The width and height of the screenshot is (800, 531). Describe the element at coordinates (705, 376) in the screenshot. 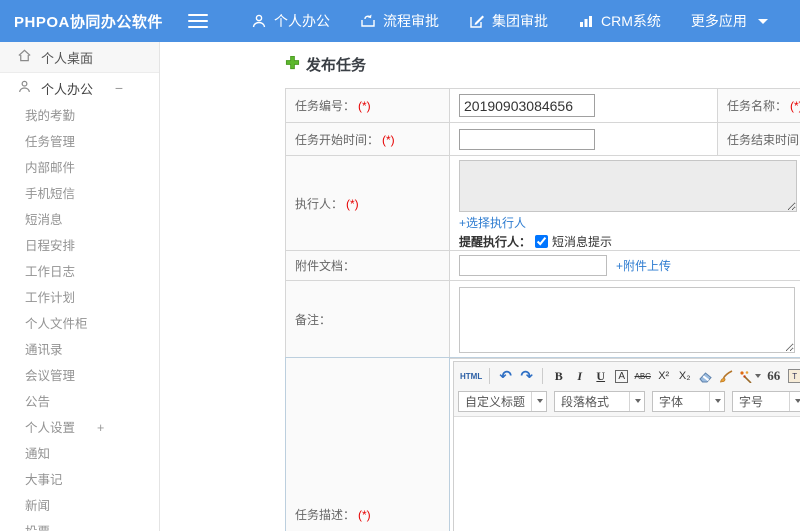

I see `eraser-icon` at that location.